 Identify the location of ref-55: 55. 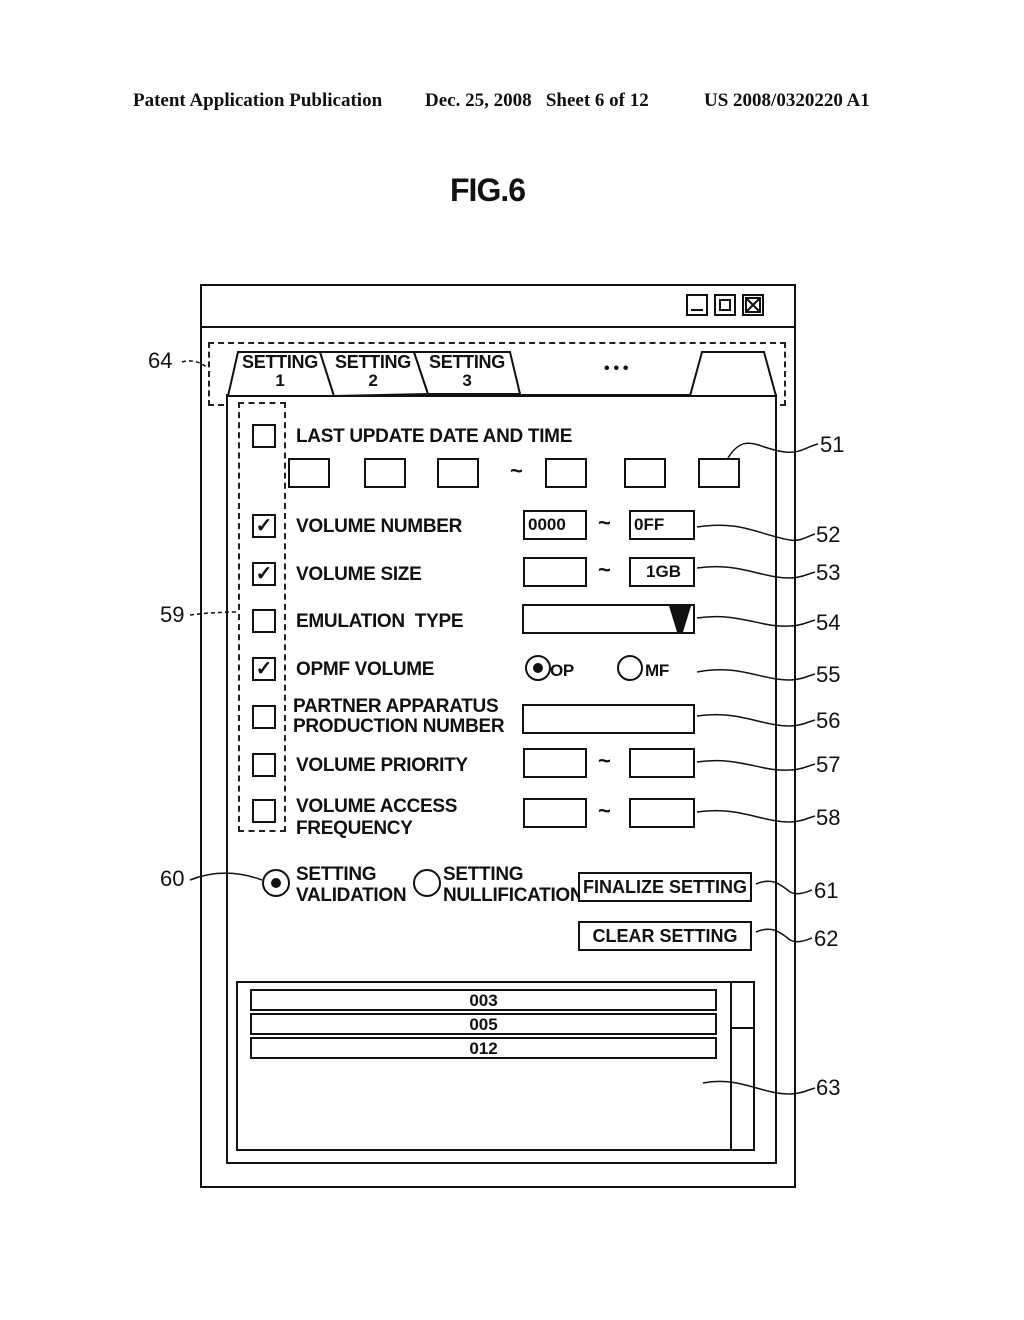
(828, 674).